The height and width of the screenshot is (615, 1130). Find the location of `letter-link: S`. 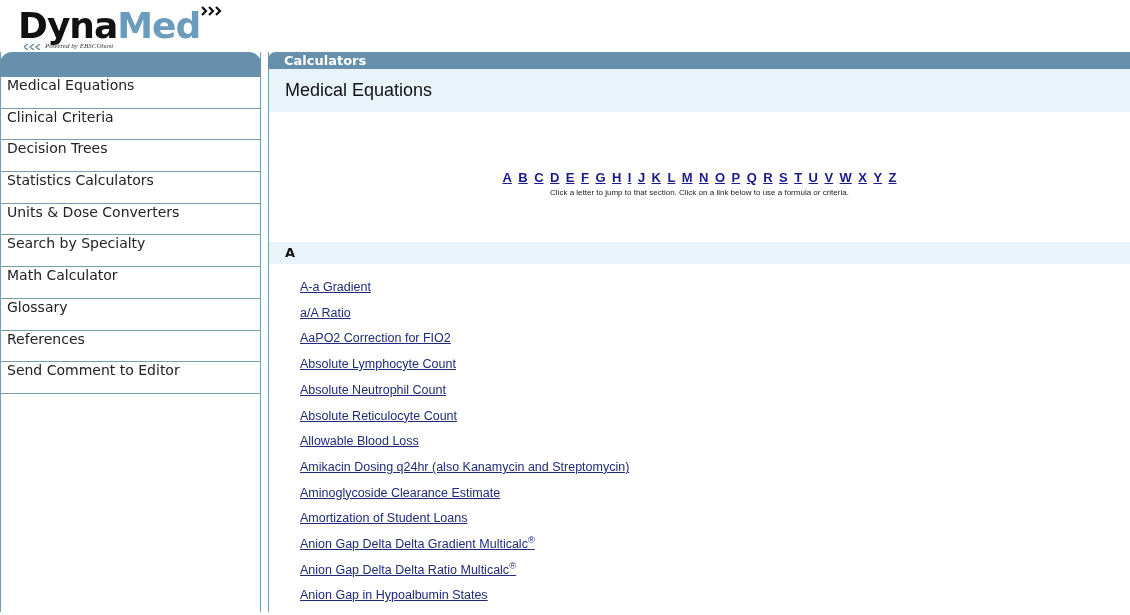

letter-link: S is located at coordinates (783, 177).